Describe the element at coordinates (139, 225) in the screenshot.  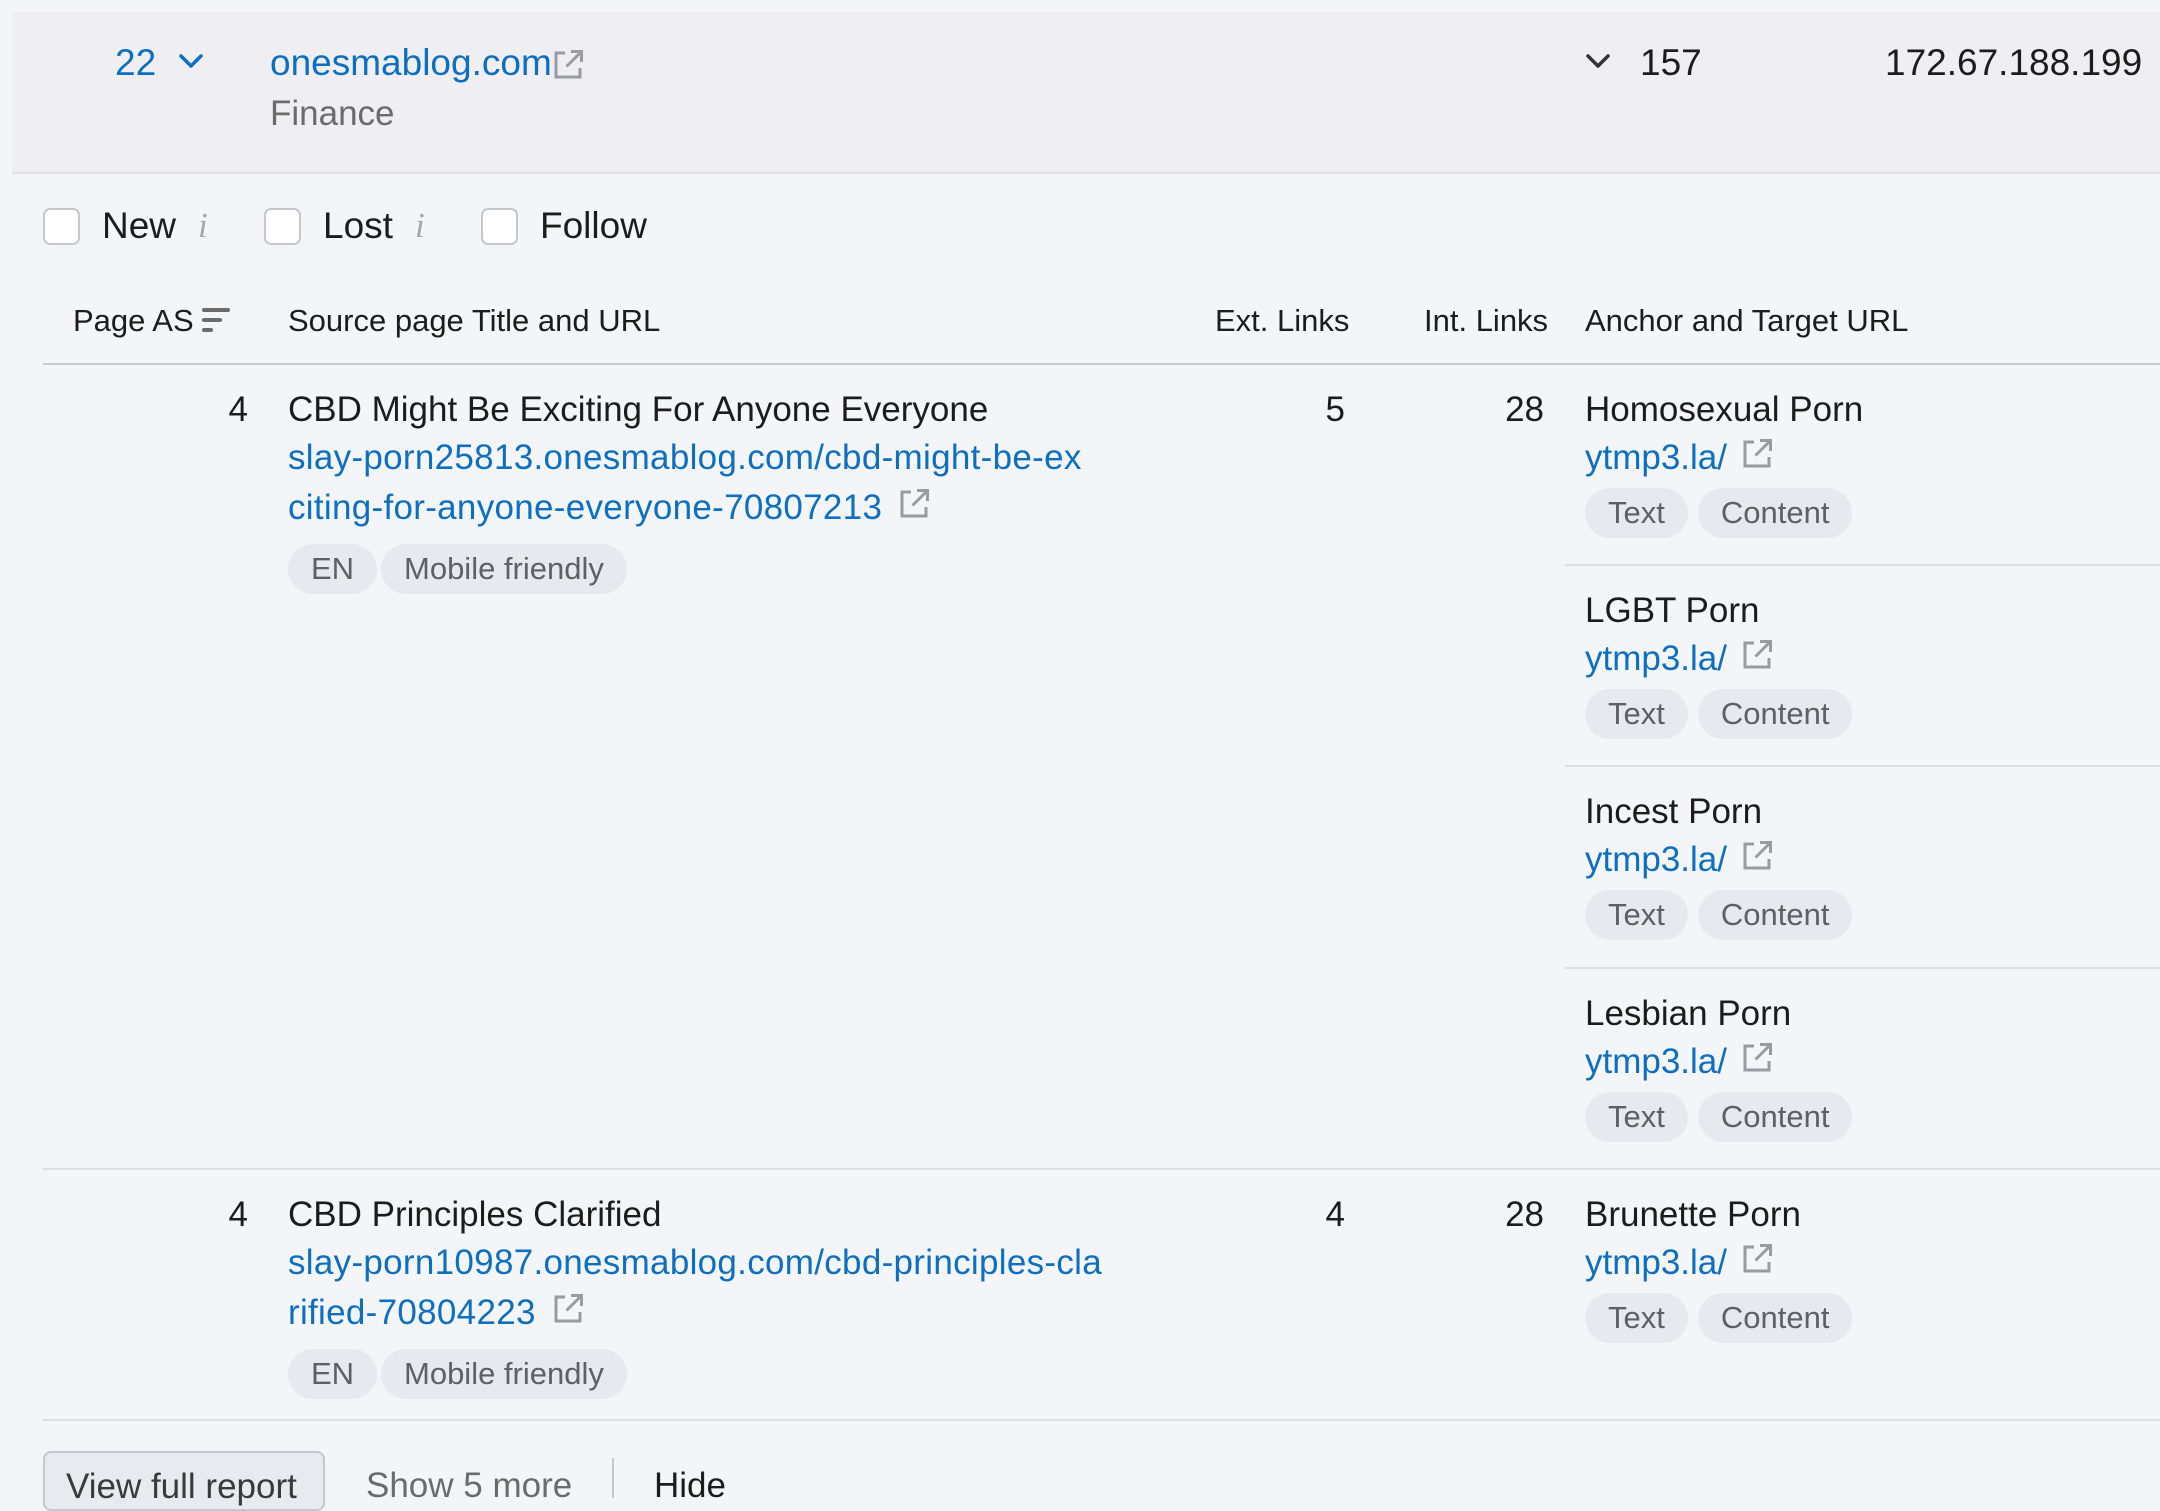
I see `new-label: New` at that location.